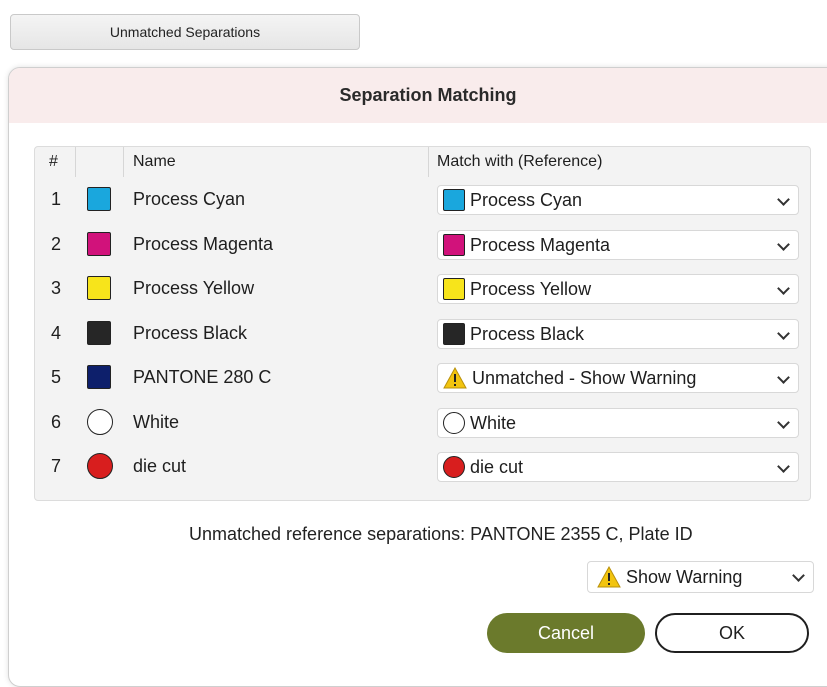 The image size is (827, 687). I want to click on table-row: 5 PANTONE 280 C Unmatched - Show Warning, so click(422, 377).